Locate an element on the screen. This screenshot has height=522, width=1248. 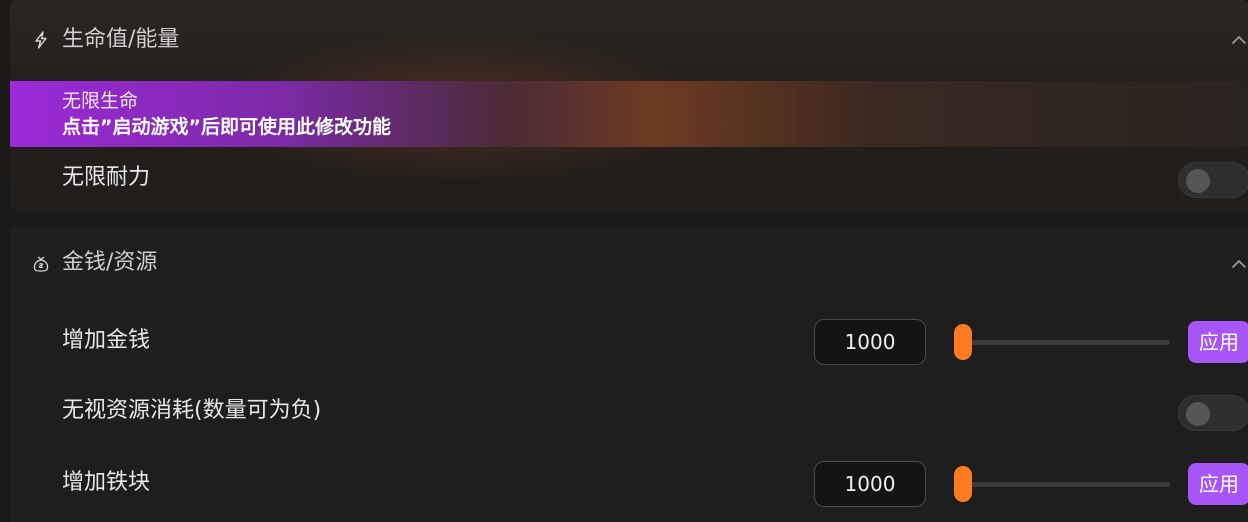
add-iron-value-input: 1000 is located at coordinates (870, 484).